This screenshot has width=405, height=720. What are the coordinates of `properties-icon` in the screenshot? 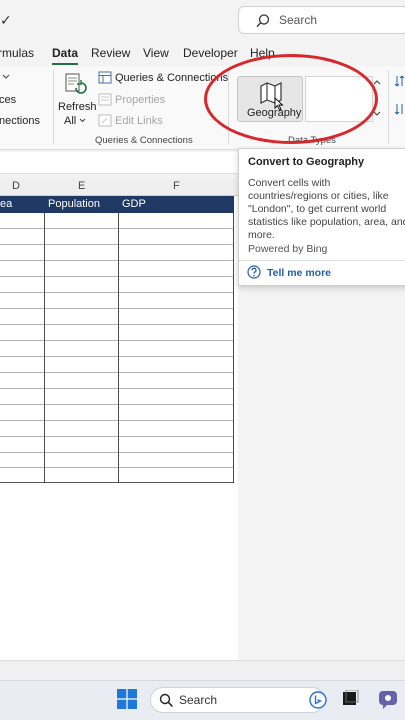 It's located at (105, 99).